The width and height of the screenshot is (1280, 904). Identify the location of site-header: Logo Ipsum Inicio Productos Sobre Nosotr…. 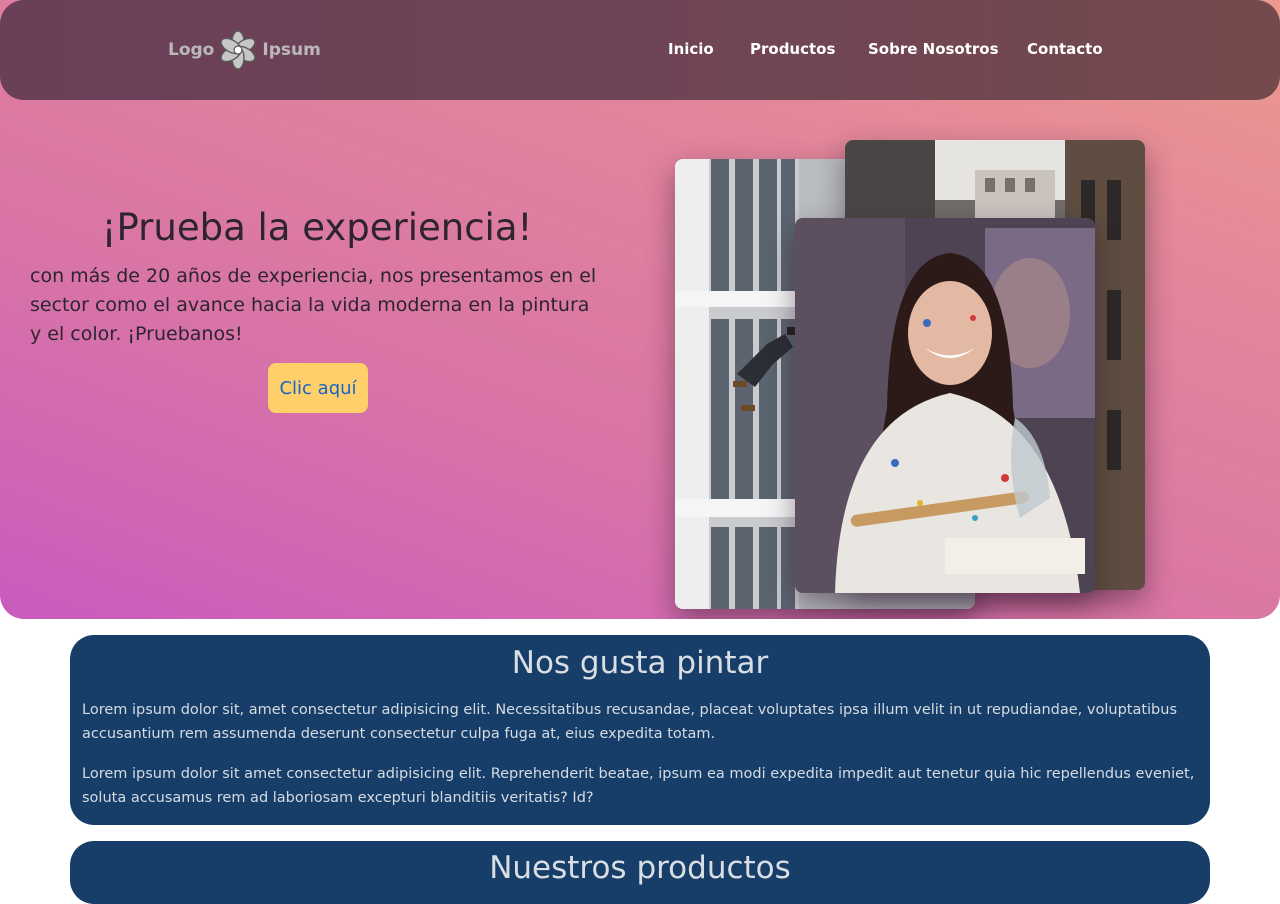
(640, 50).